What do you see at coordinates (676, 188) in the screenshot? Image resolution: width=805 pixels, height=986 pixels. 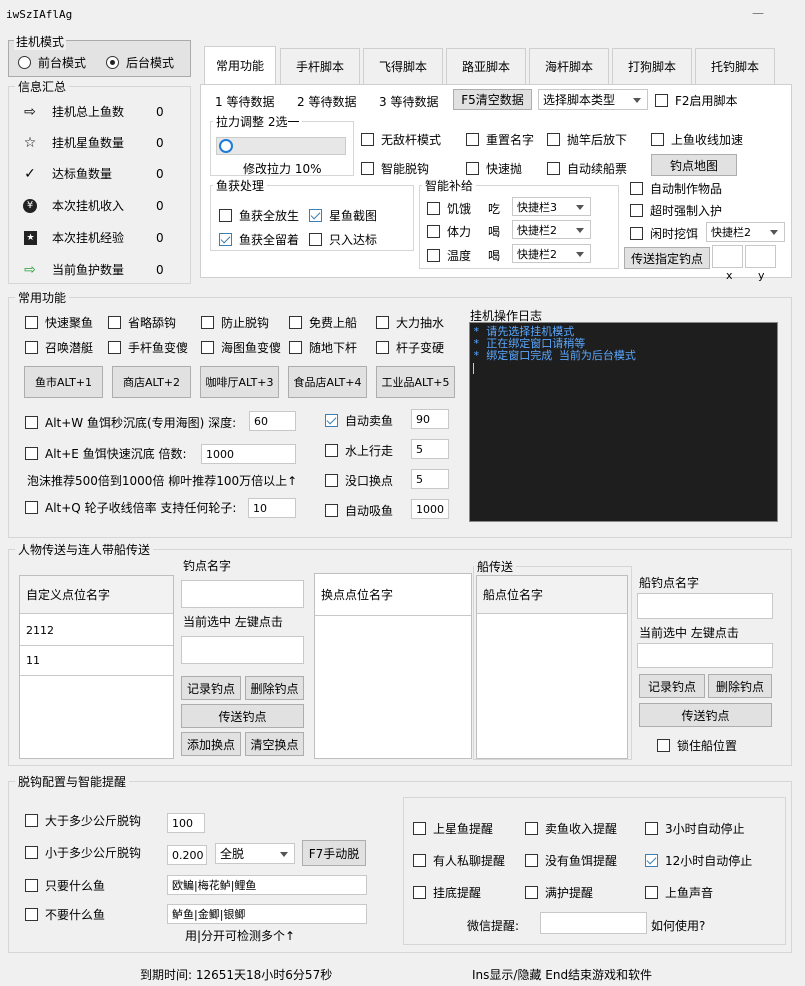 I see `auto-craft-checkbox: 自动制作物品` at bounding box center [676, 188].